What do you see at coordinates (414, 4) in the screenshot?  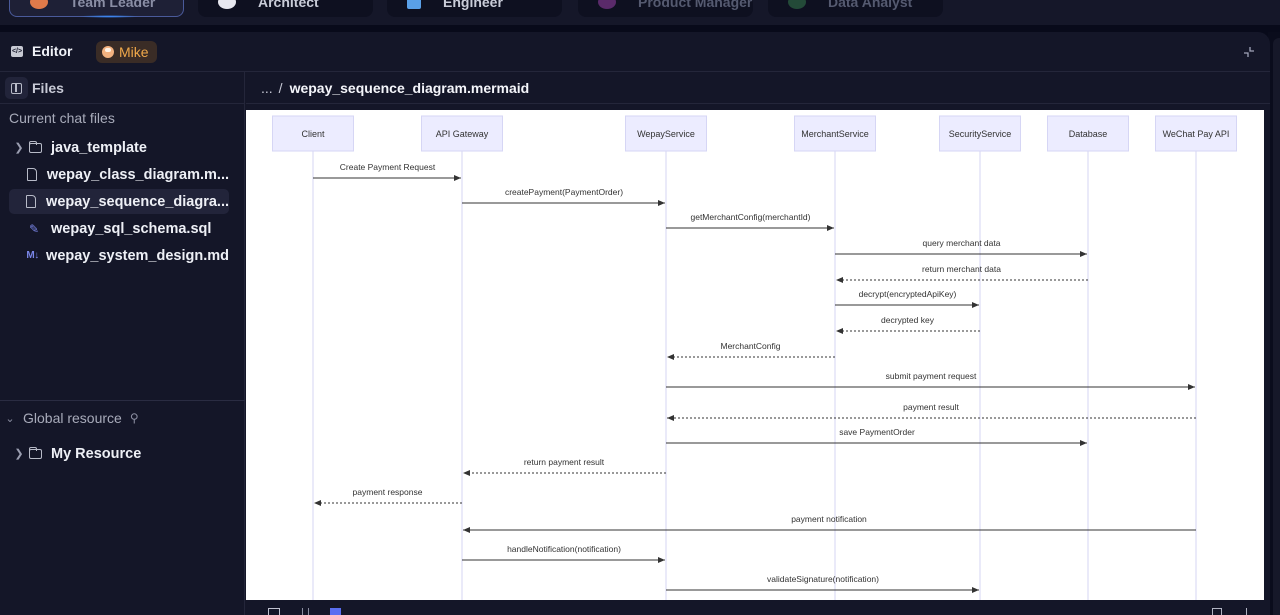 I see `engineer-icon` at bounding box center [414, 4].